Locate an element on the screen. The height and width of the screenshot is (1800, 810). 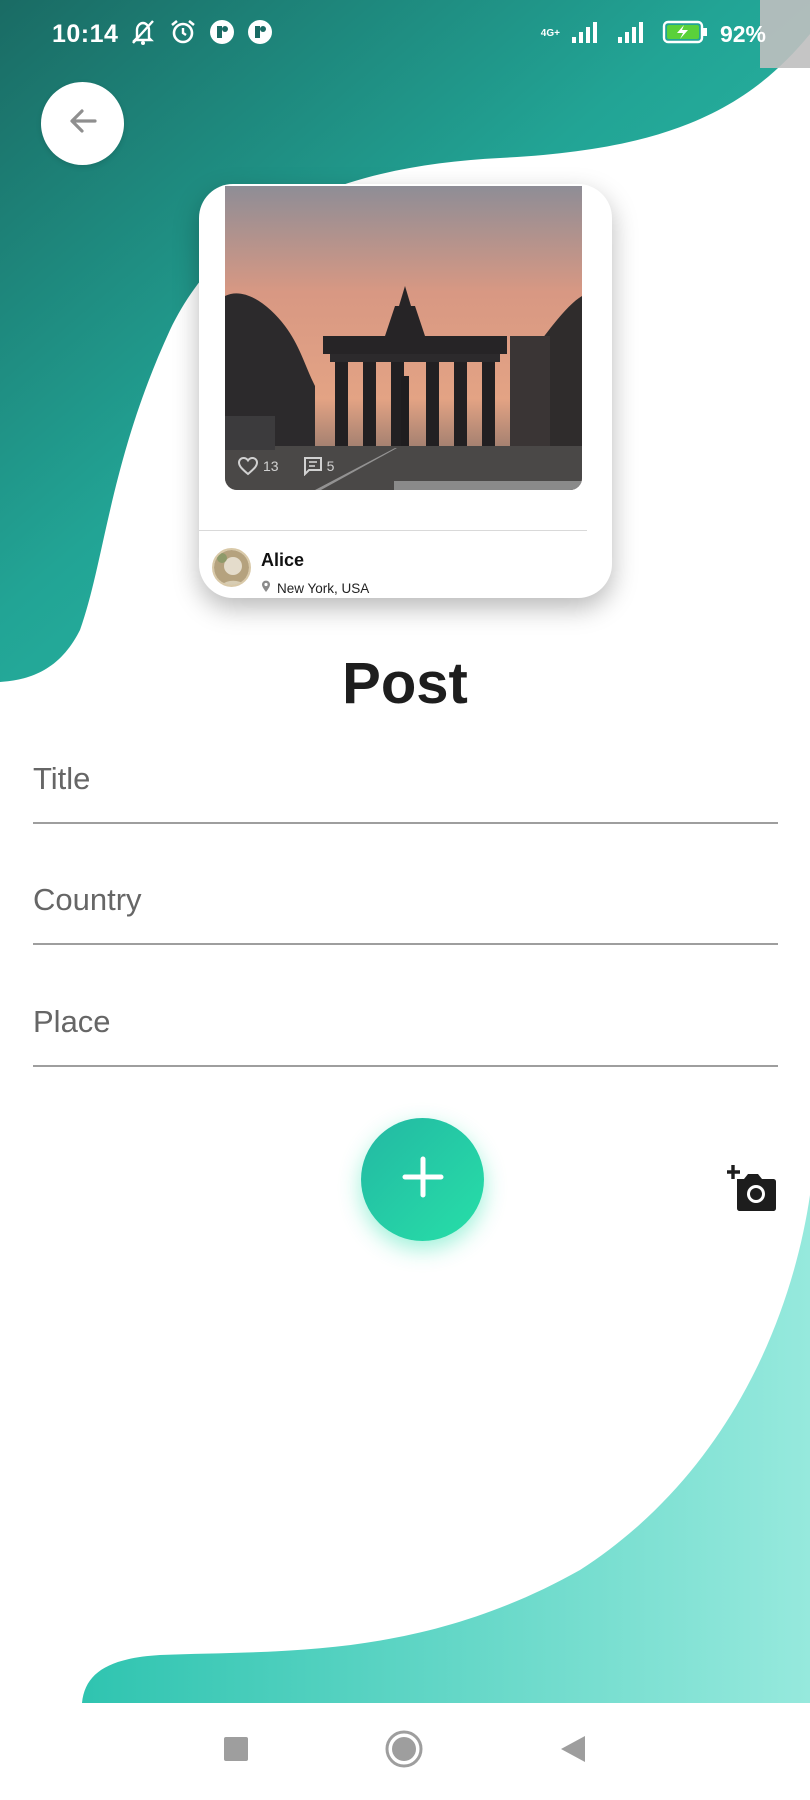
status-left-group: 10:14 is located at coordinates (163, 34).